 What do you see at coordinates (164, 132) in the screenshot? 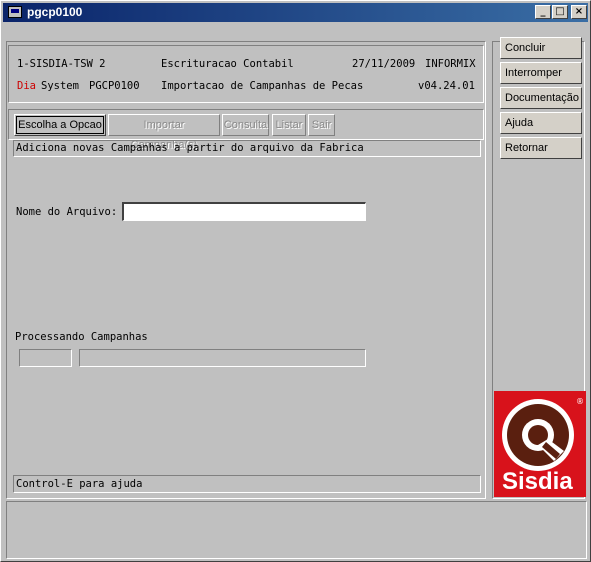
I see `menu-importar-campanhas: Importar Campanha(s)` at bounding box center [164, 132].